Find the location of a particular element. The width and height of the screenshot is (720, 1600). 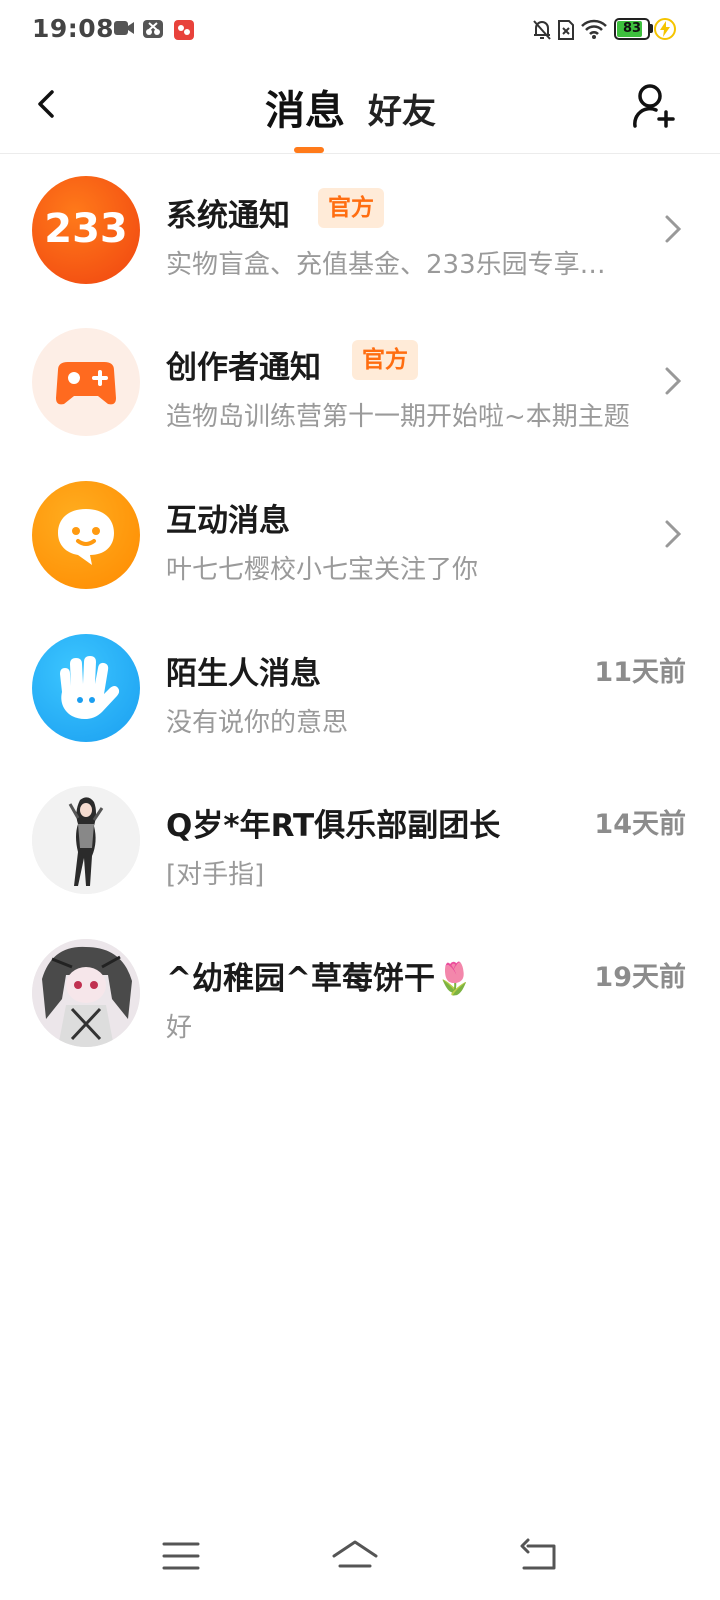

hand-wave-icon is located at coordinates (86, 688).